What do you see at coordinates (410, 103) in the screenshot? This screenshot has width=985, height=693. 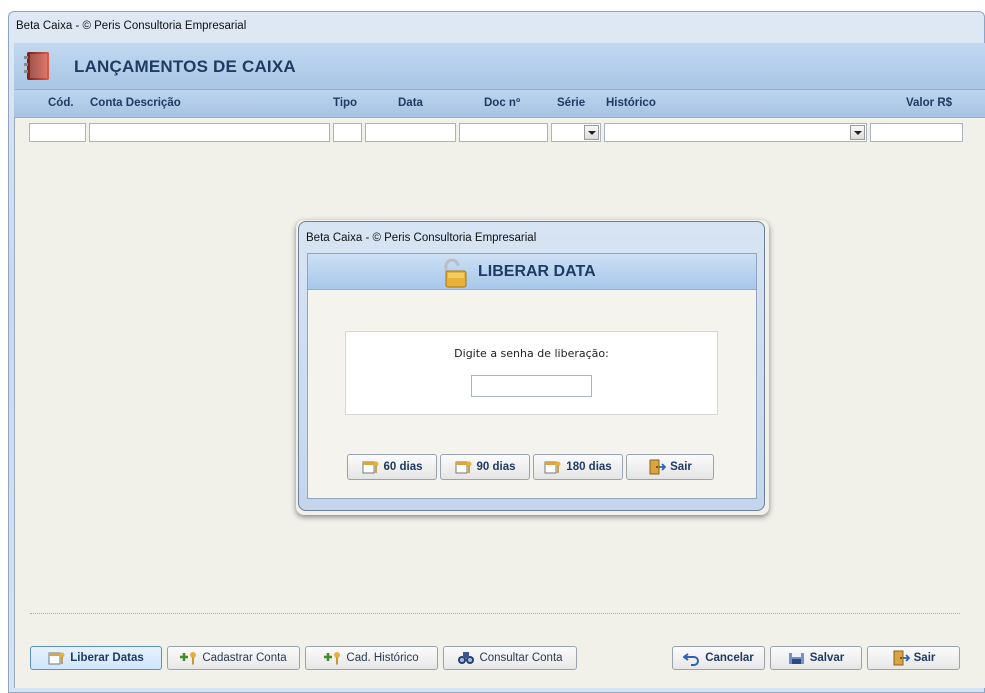 I see `column-header-data: Data` at bounding box center [410, 103].